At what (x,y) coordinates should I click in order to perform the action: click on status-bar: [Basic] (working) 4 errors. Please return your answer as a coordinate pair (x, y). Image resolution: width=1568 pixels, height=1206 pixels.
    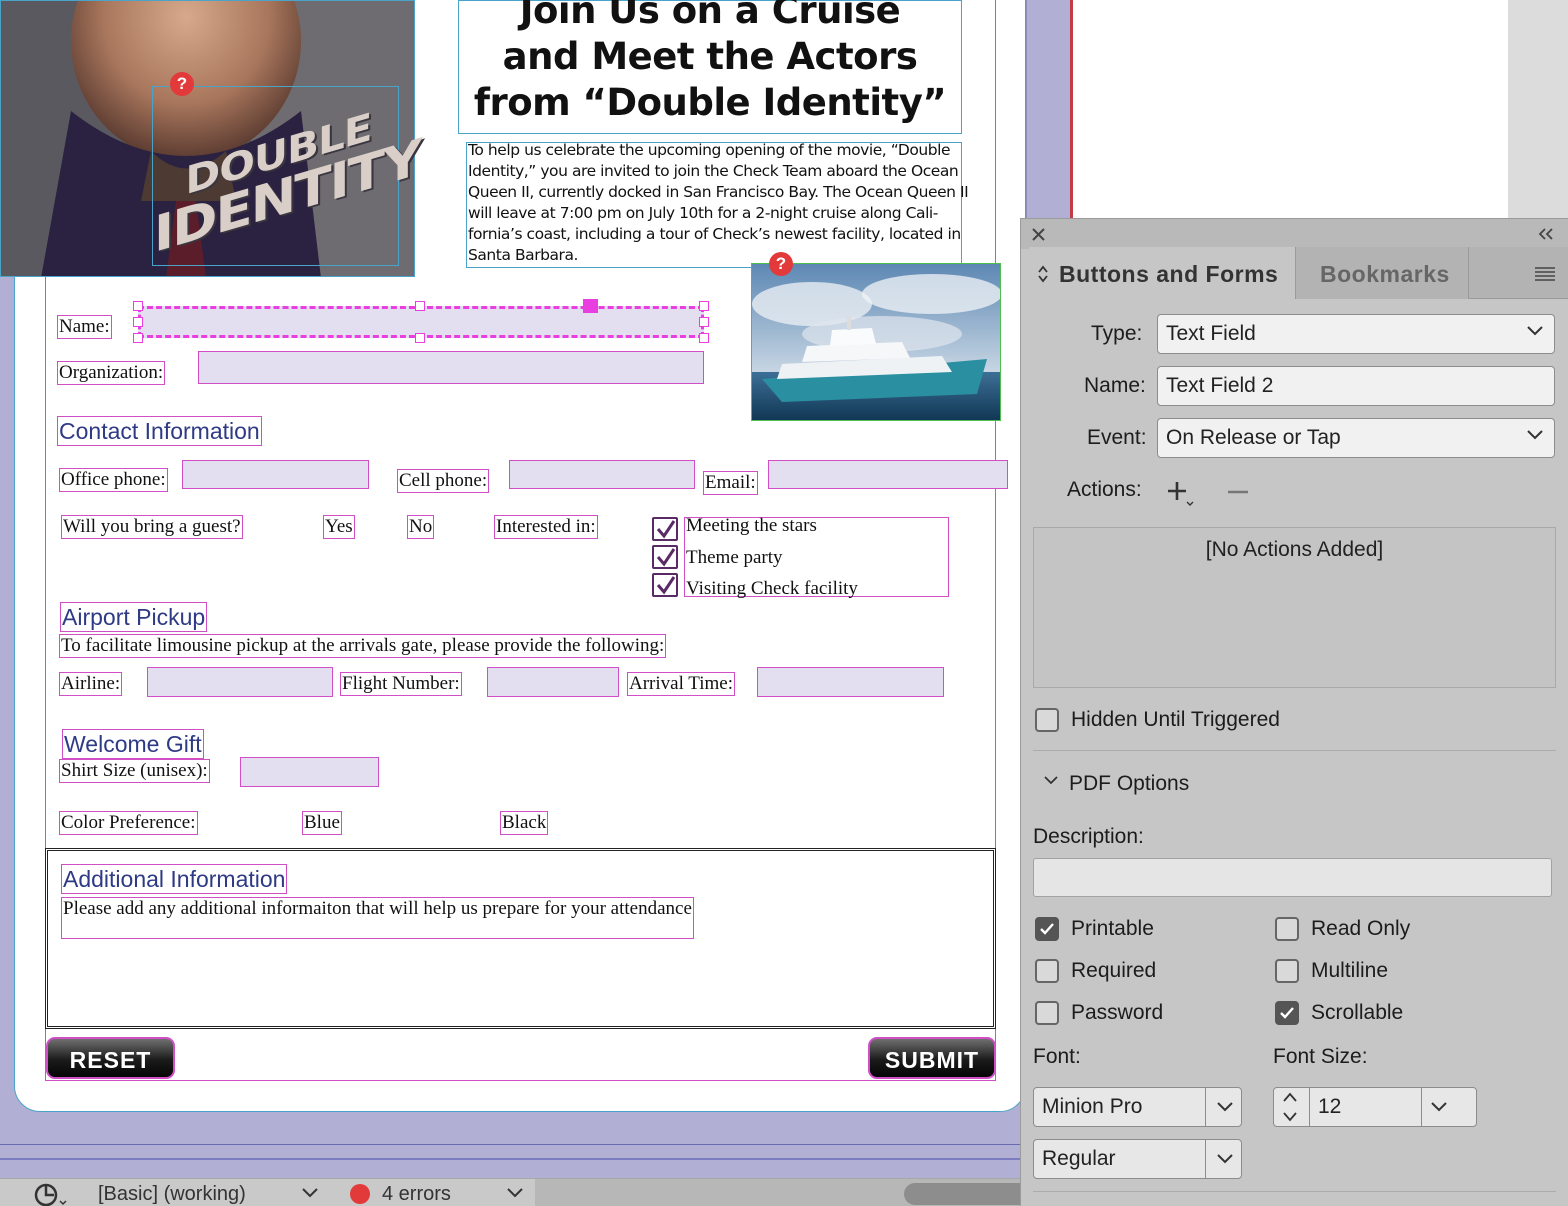
    Looking at the image, I should click on (517, 1192).